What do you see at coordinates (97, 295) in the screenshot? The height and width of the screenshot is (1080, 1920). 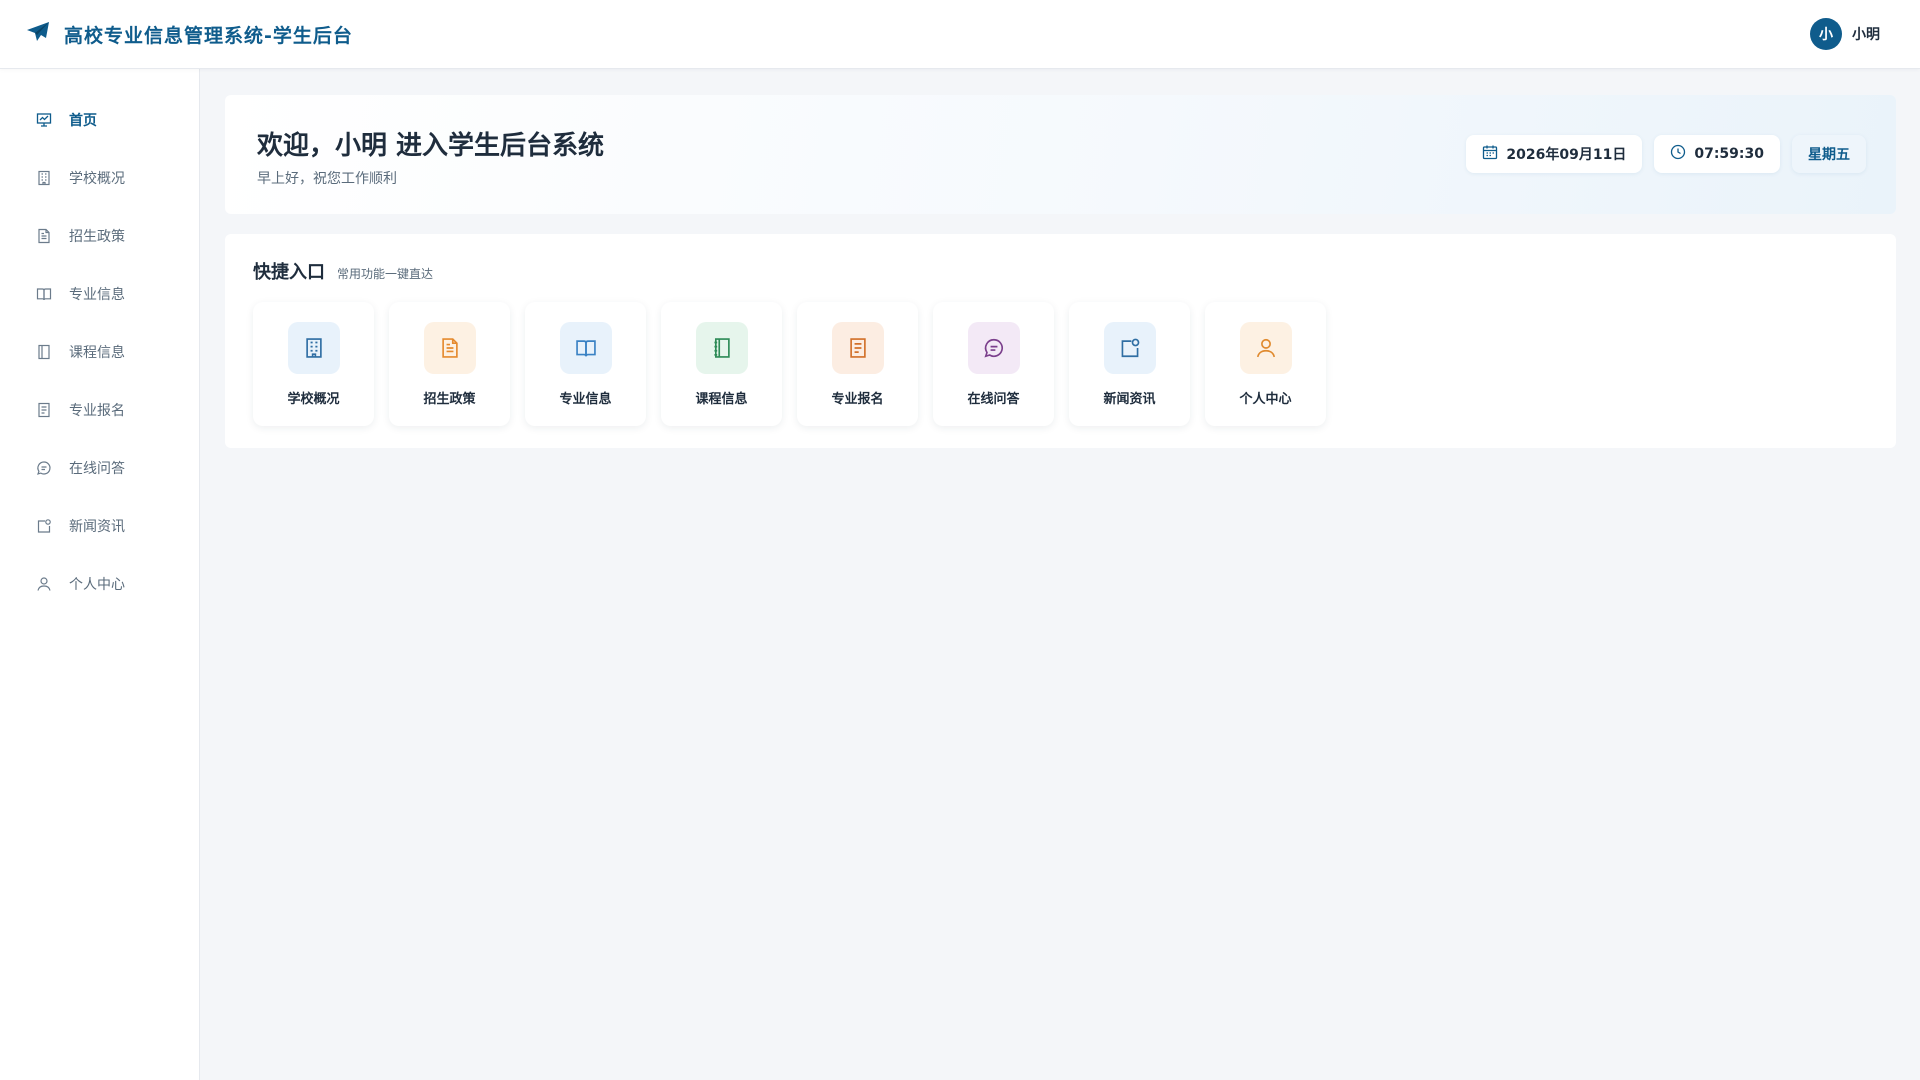 I see `sidebar-item-label: 专业信息` at bounding box center [97, 295].